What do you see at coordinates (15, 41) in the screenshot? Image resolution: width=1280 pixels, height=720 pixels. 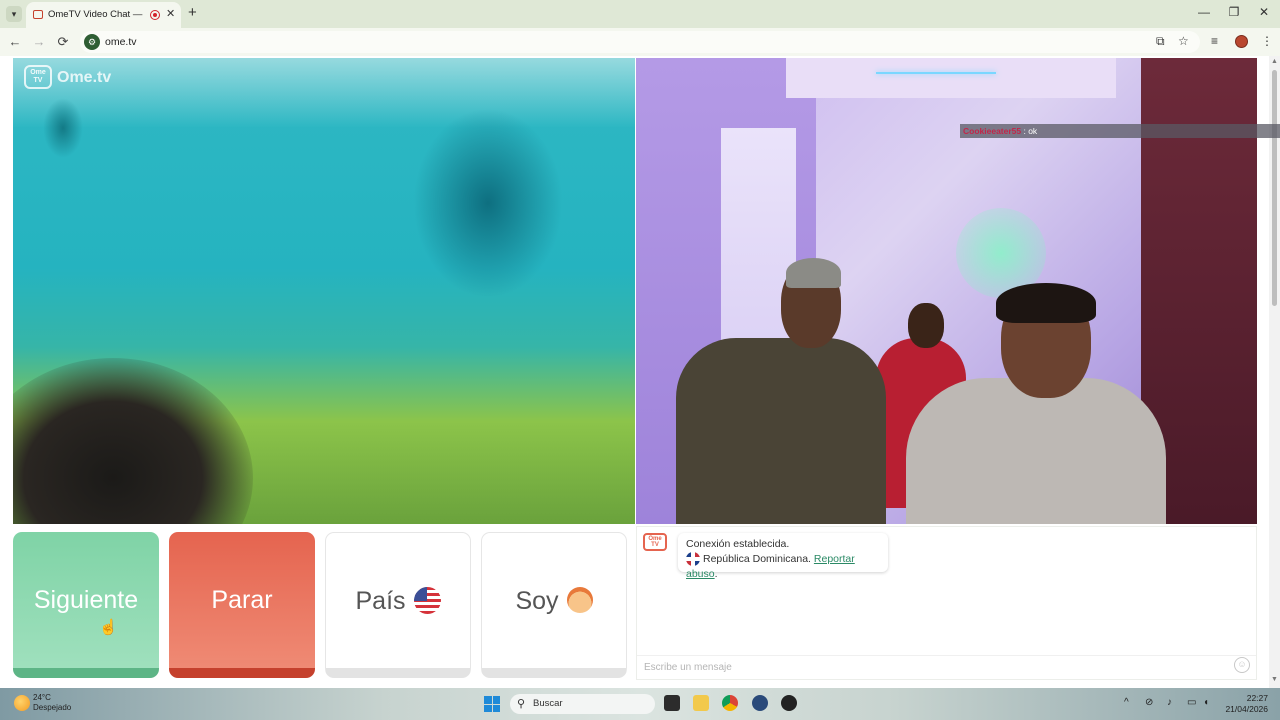 I see `back-button: ←` at bounding box center [15, 41].